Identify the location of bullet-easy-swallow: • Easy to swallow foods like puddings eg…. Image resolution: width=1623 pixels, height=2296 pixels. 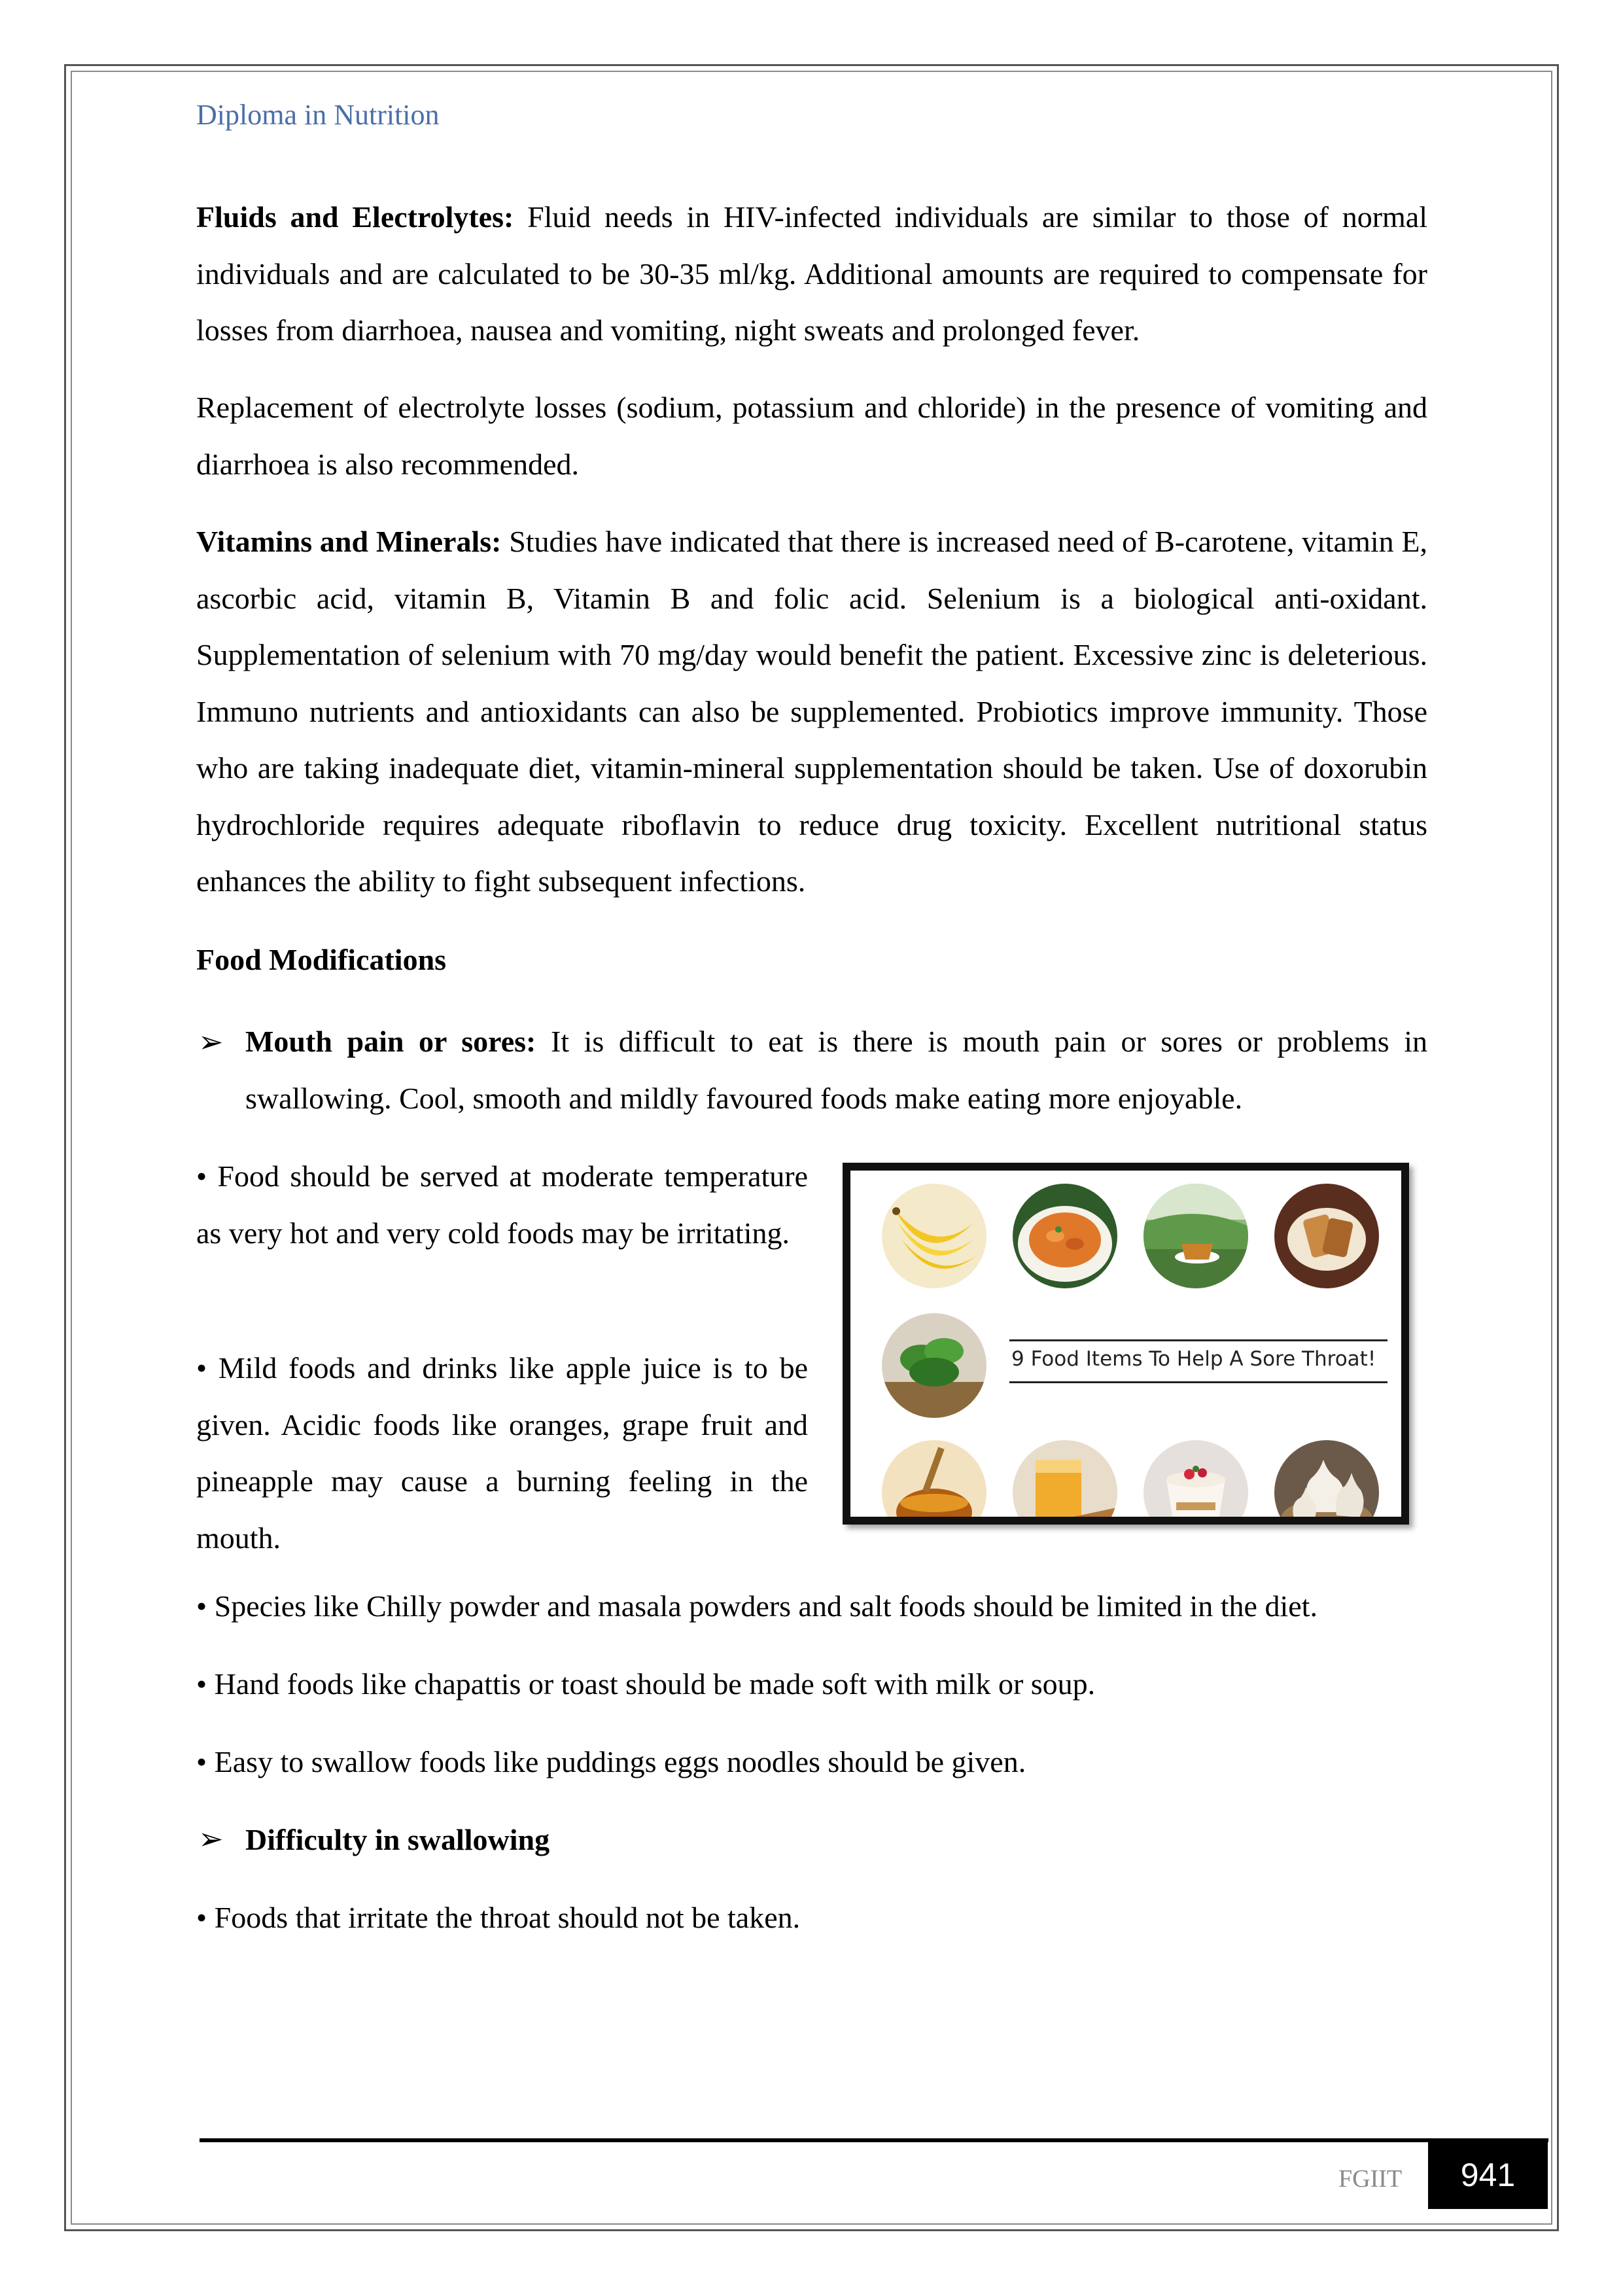
(611, 1762).